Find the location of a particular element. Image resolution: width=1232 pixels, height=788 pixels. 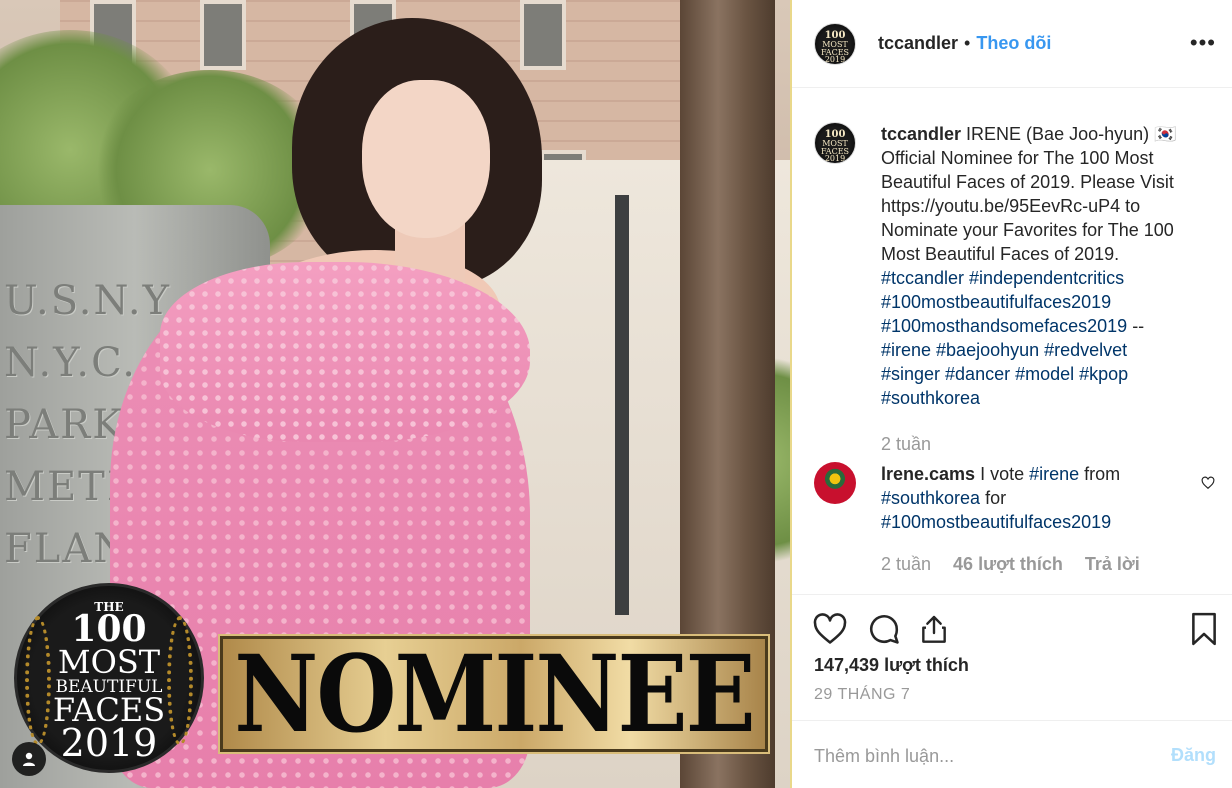

reply-button: Trả lời is located at coordinates (1112, 564).